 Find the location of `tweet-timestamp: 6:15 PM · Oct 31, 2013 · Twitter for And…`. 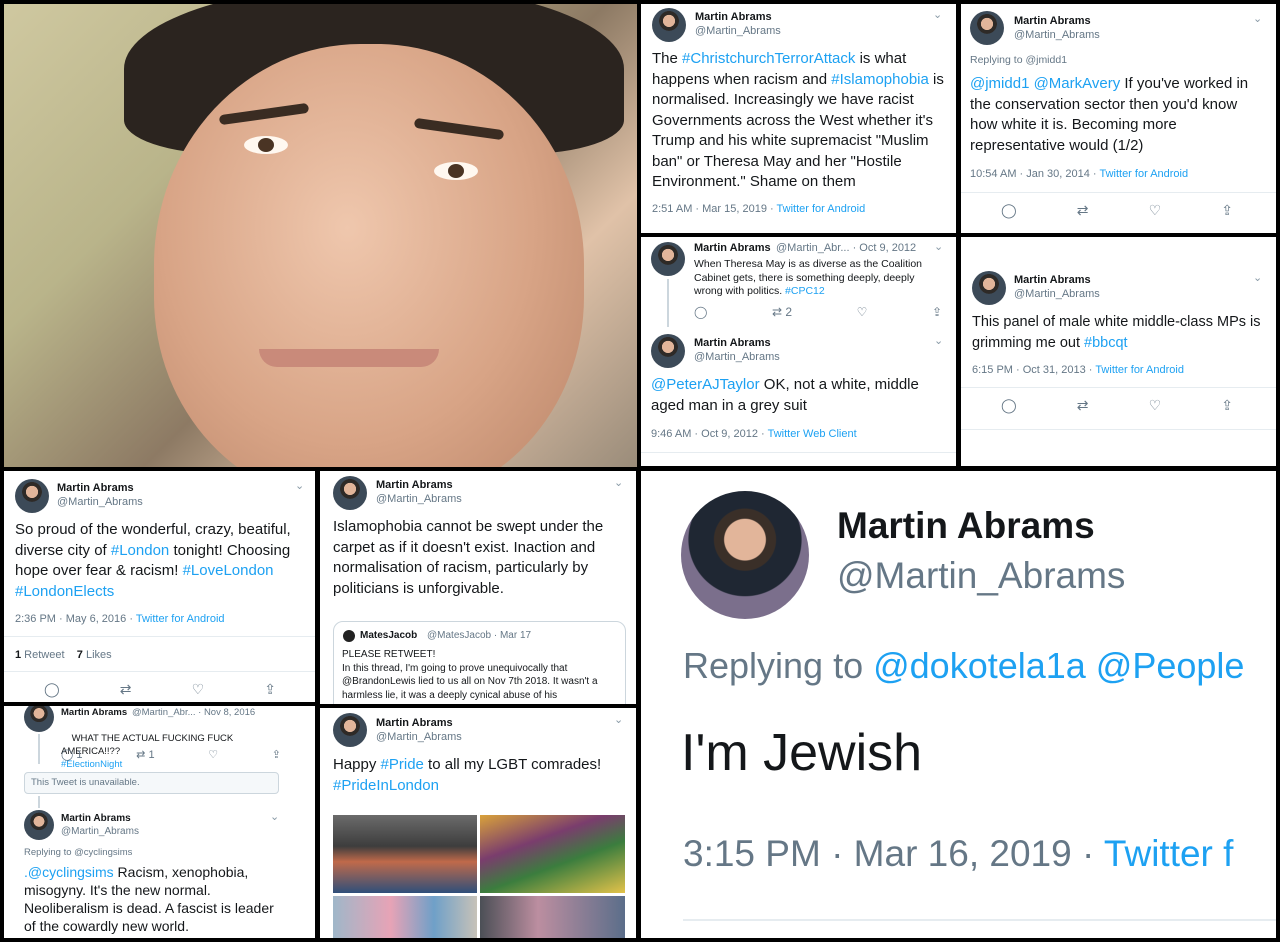

tweet-timestamp: 6:15 PM · Oct 31, 2013 · Twitter for And… is located at coordinates (1078, 370).